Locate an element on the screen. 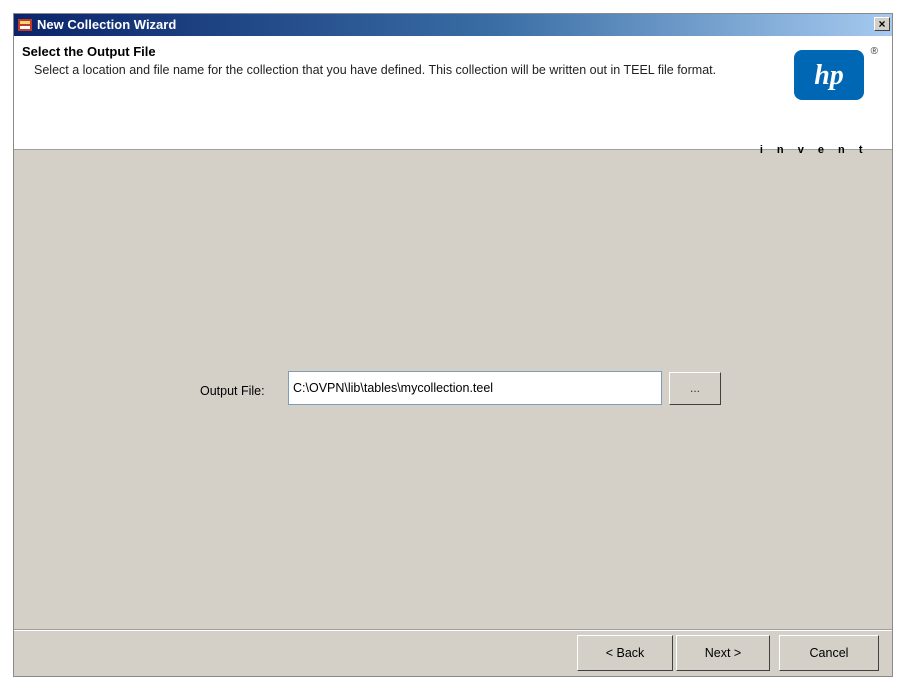  registered-mark: ® is located at coordinates (874, 51).